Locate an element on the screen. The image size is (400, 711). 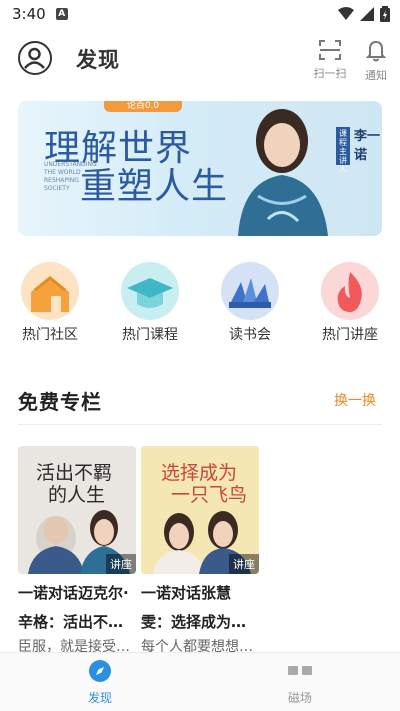
category-hot-community: 热门社区 is located at coordinates (50, 303).